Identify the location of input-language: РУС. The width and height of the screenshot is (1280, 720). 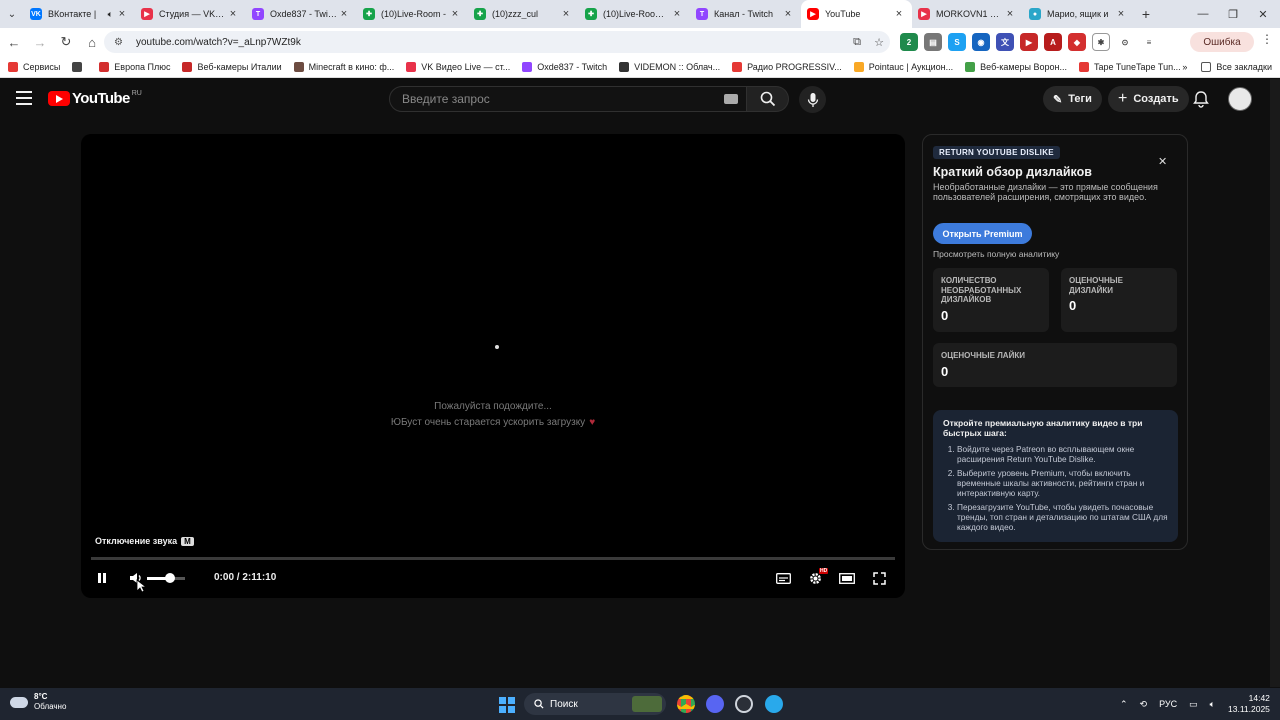
(1168, 704).